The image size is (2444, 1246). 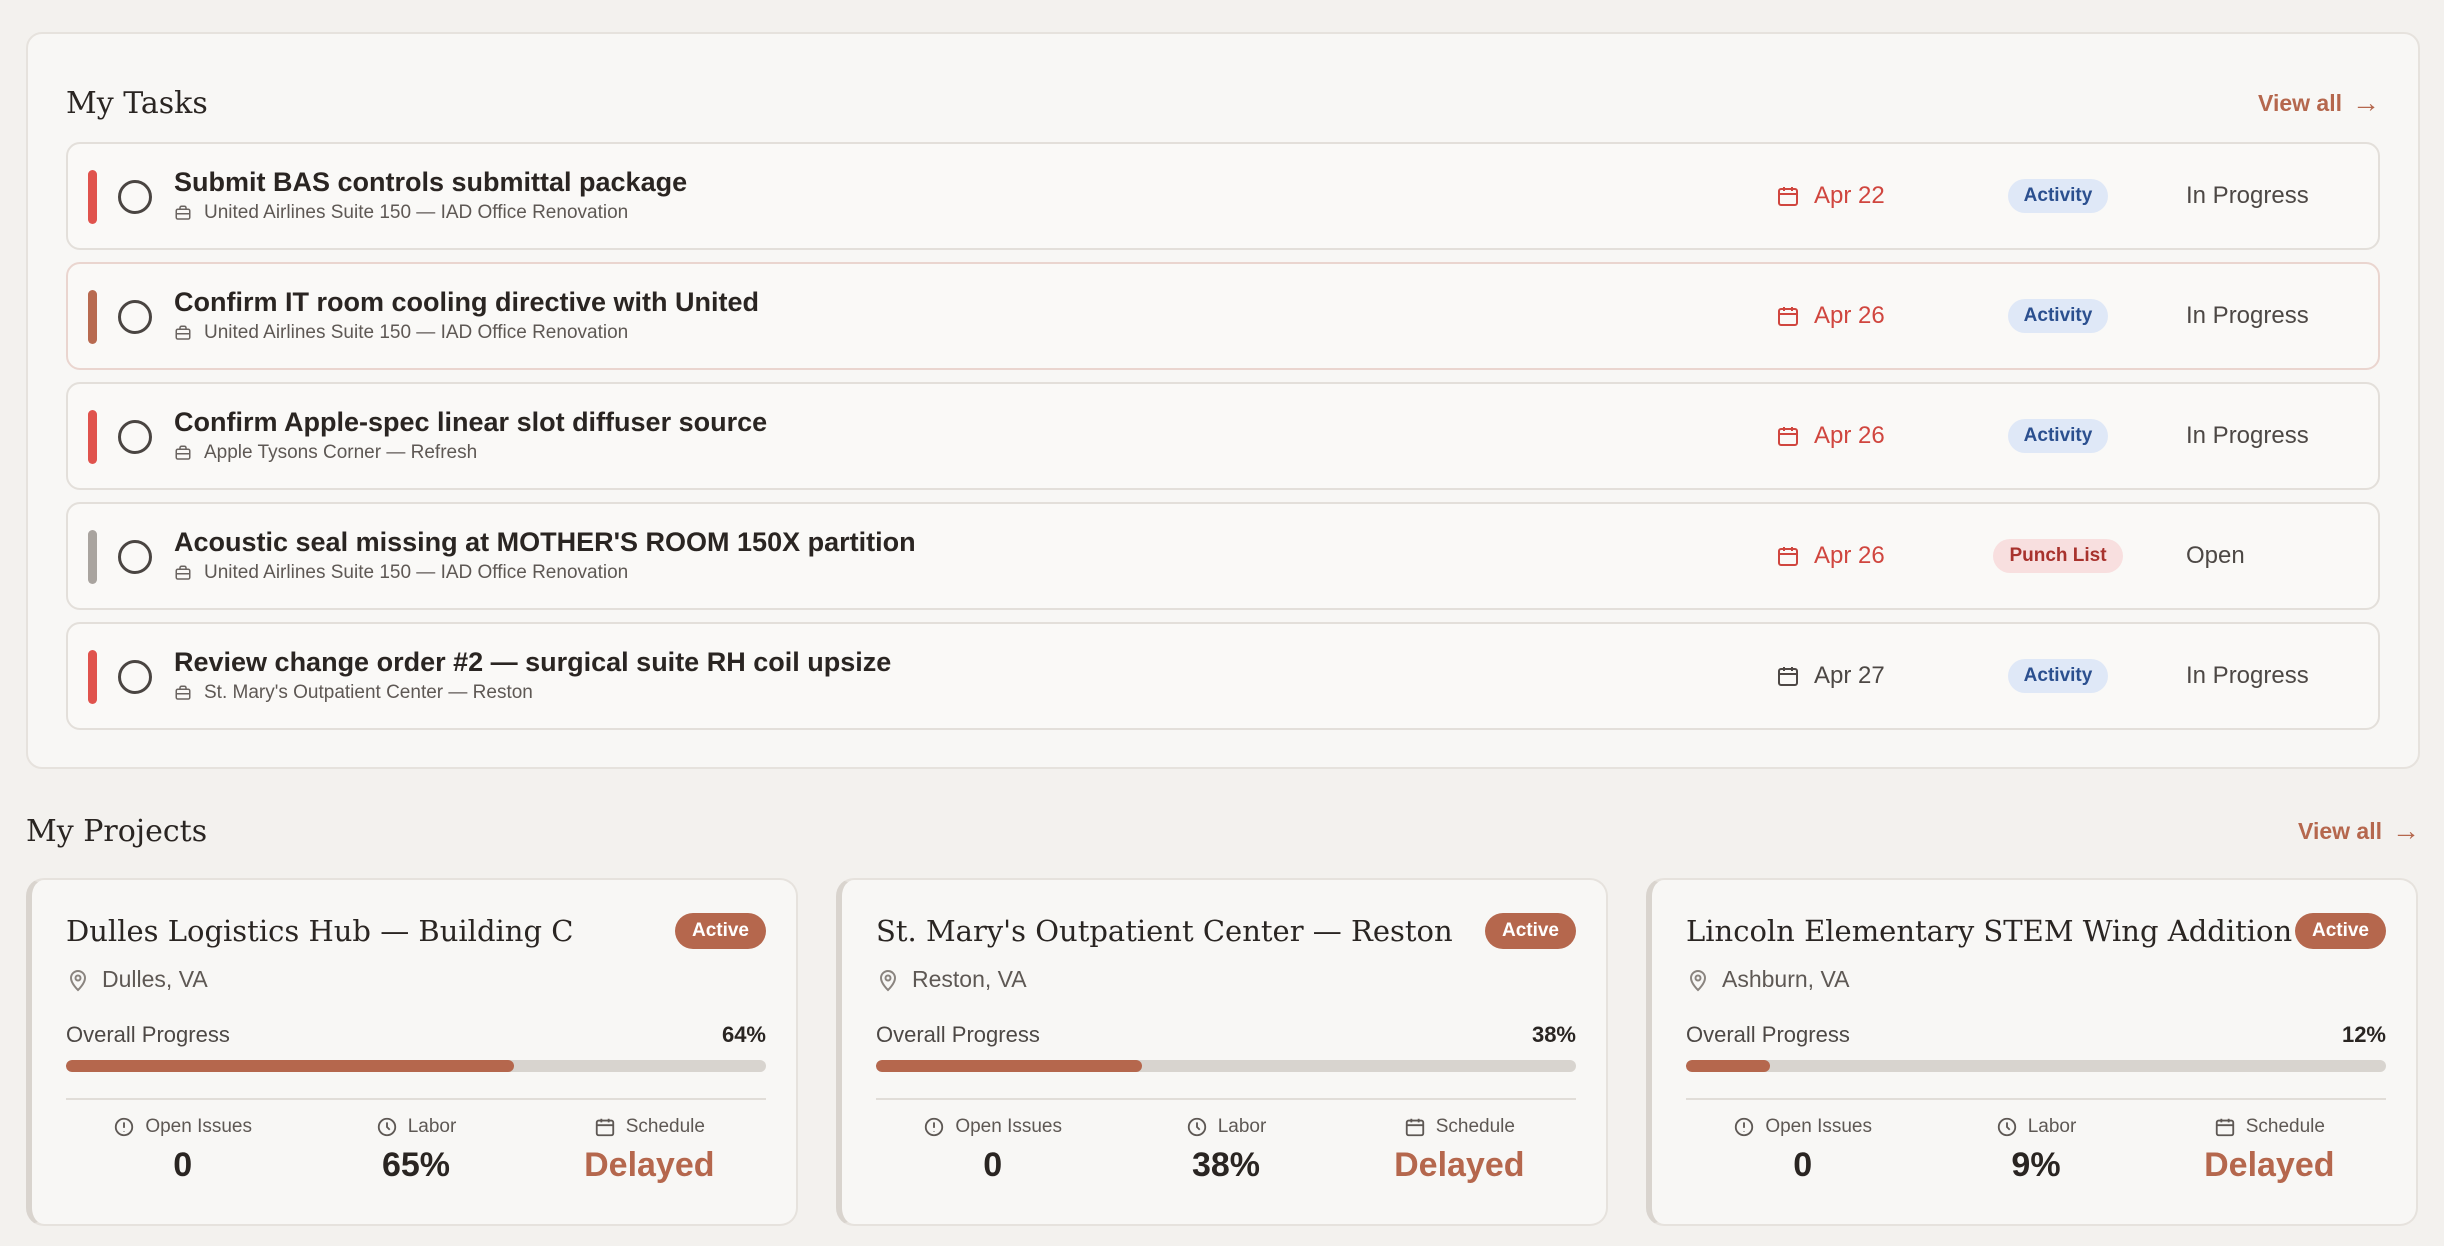 I want to click on task-title: Submit BAS controls submittal package, so click(x=431, y=182).